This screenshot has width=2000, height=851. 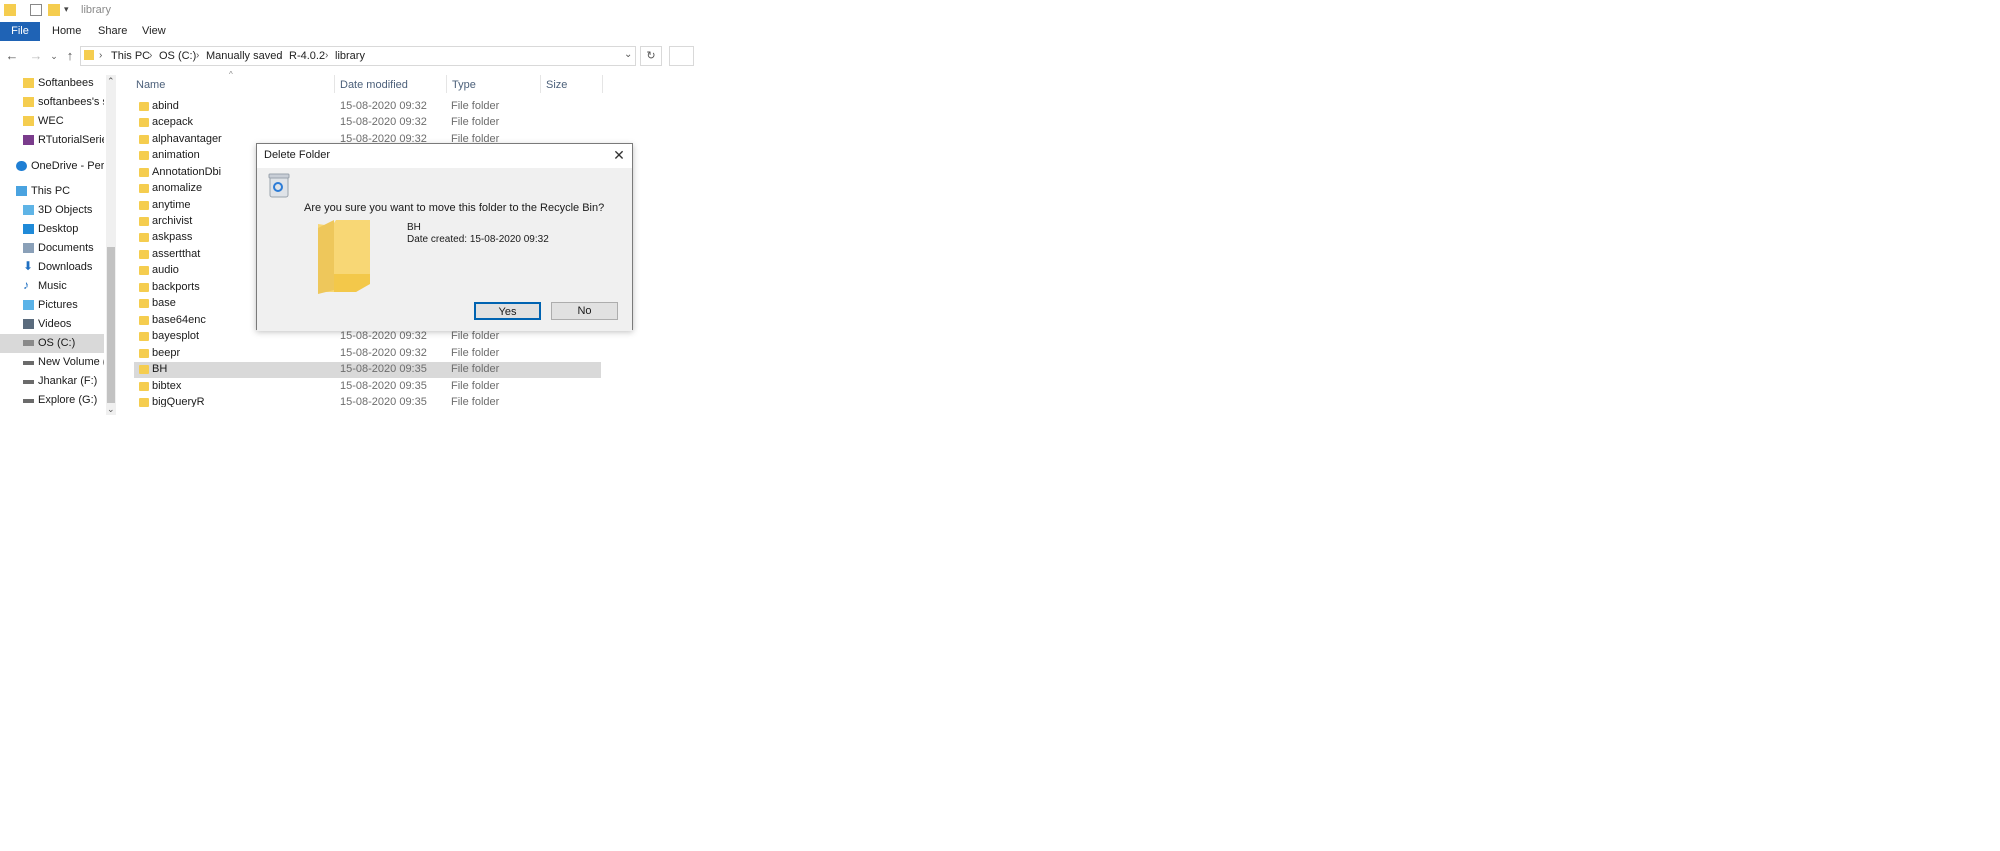 What do you see at coordinates (150, 85) in the screenshot?
I see `column-header-name: Name` at bounding box center [150, 85].